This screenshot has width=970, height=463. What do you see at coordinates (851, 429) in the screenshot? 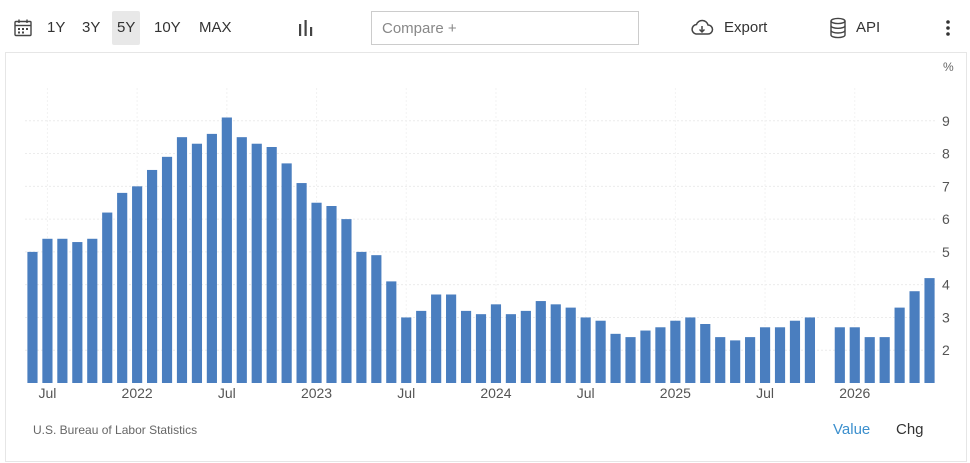
I see `value-tab: Value` at bounding box center [851, 429].